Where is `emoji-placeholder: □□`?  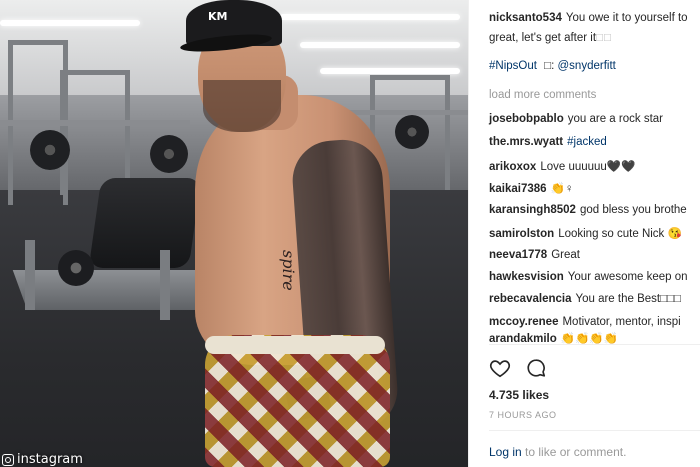 emoji-placeholder: □□ is located at coordinates (604, 38).